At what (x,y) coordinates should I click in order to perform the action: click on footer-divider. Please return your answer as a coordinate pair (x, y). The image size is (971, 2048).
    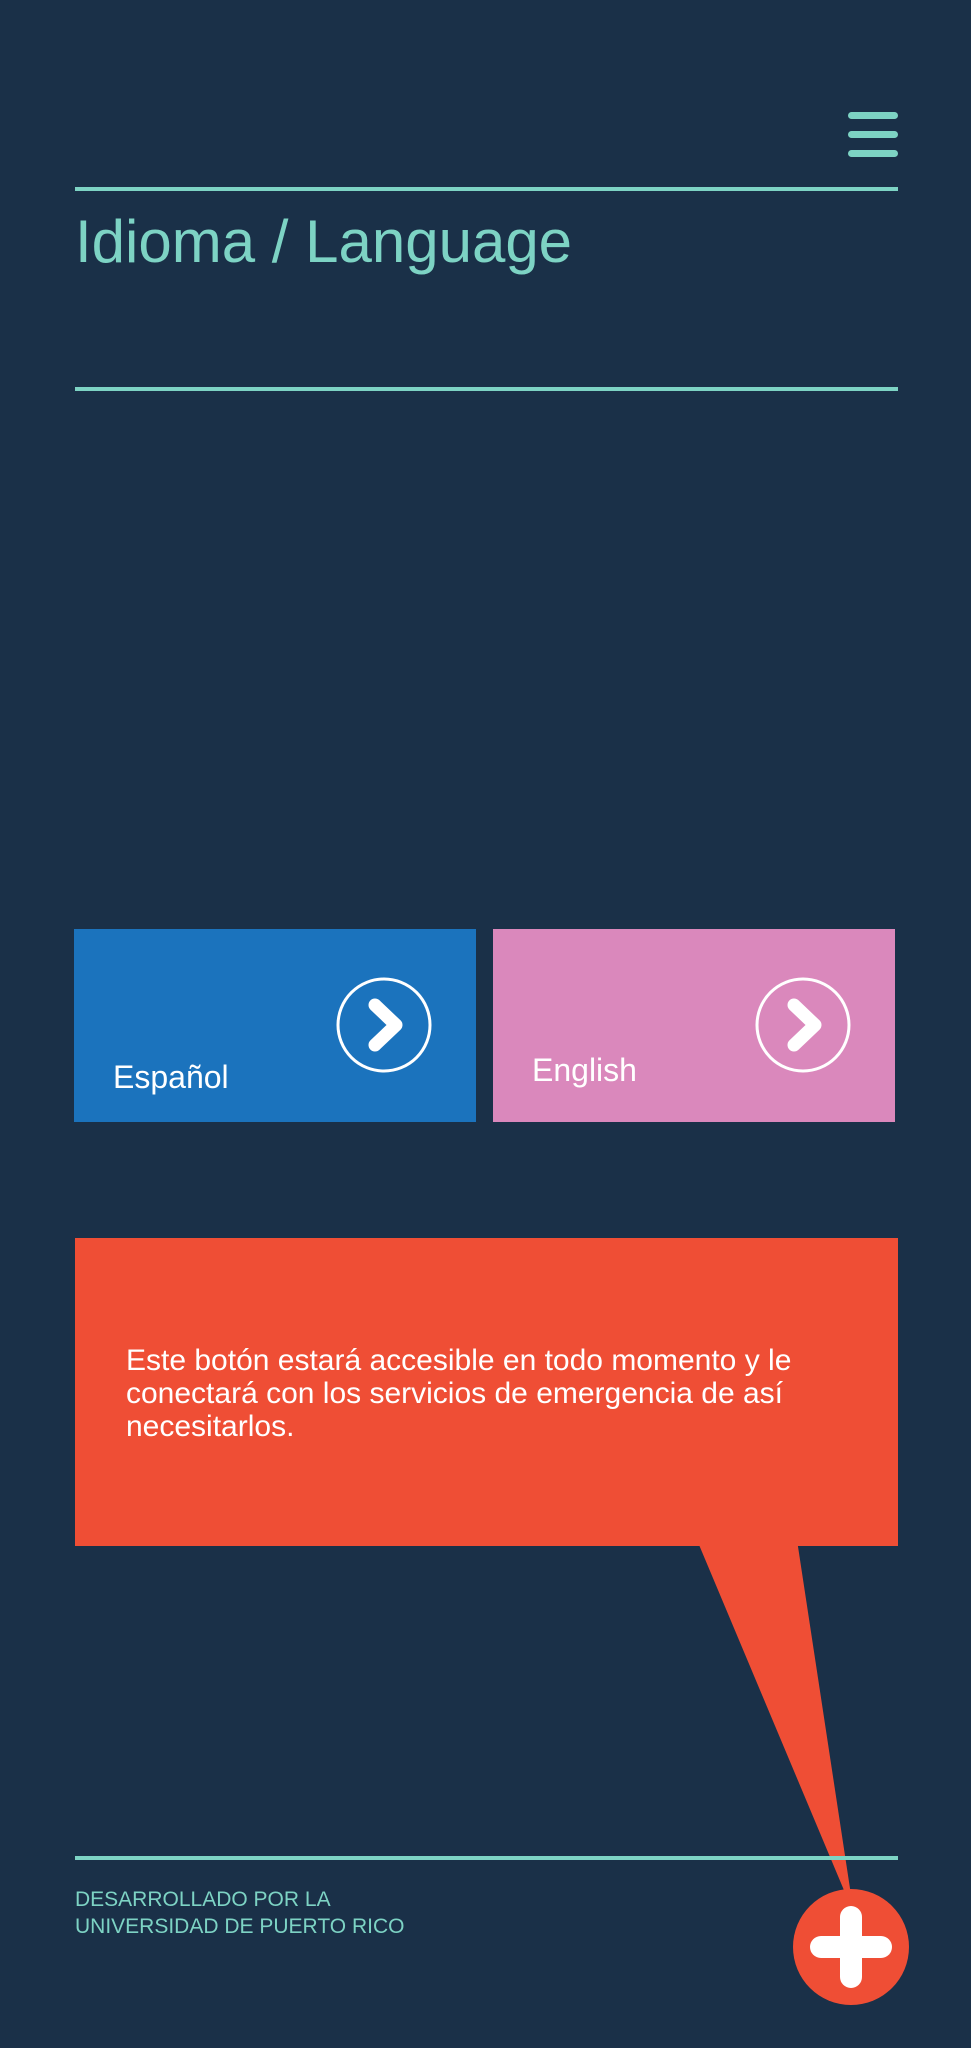
    Looking at the image, I should click on (486, 1858).